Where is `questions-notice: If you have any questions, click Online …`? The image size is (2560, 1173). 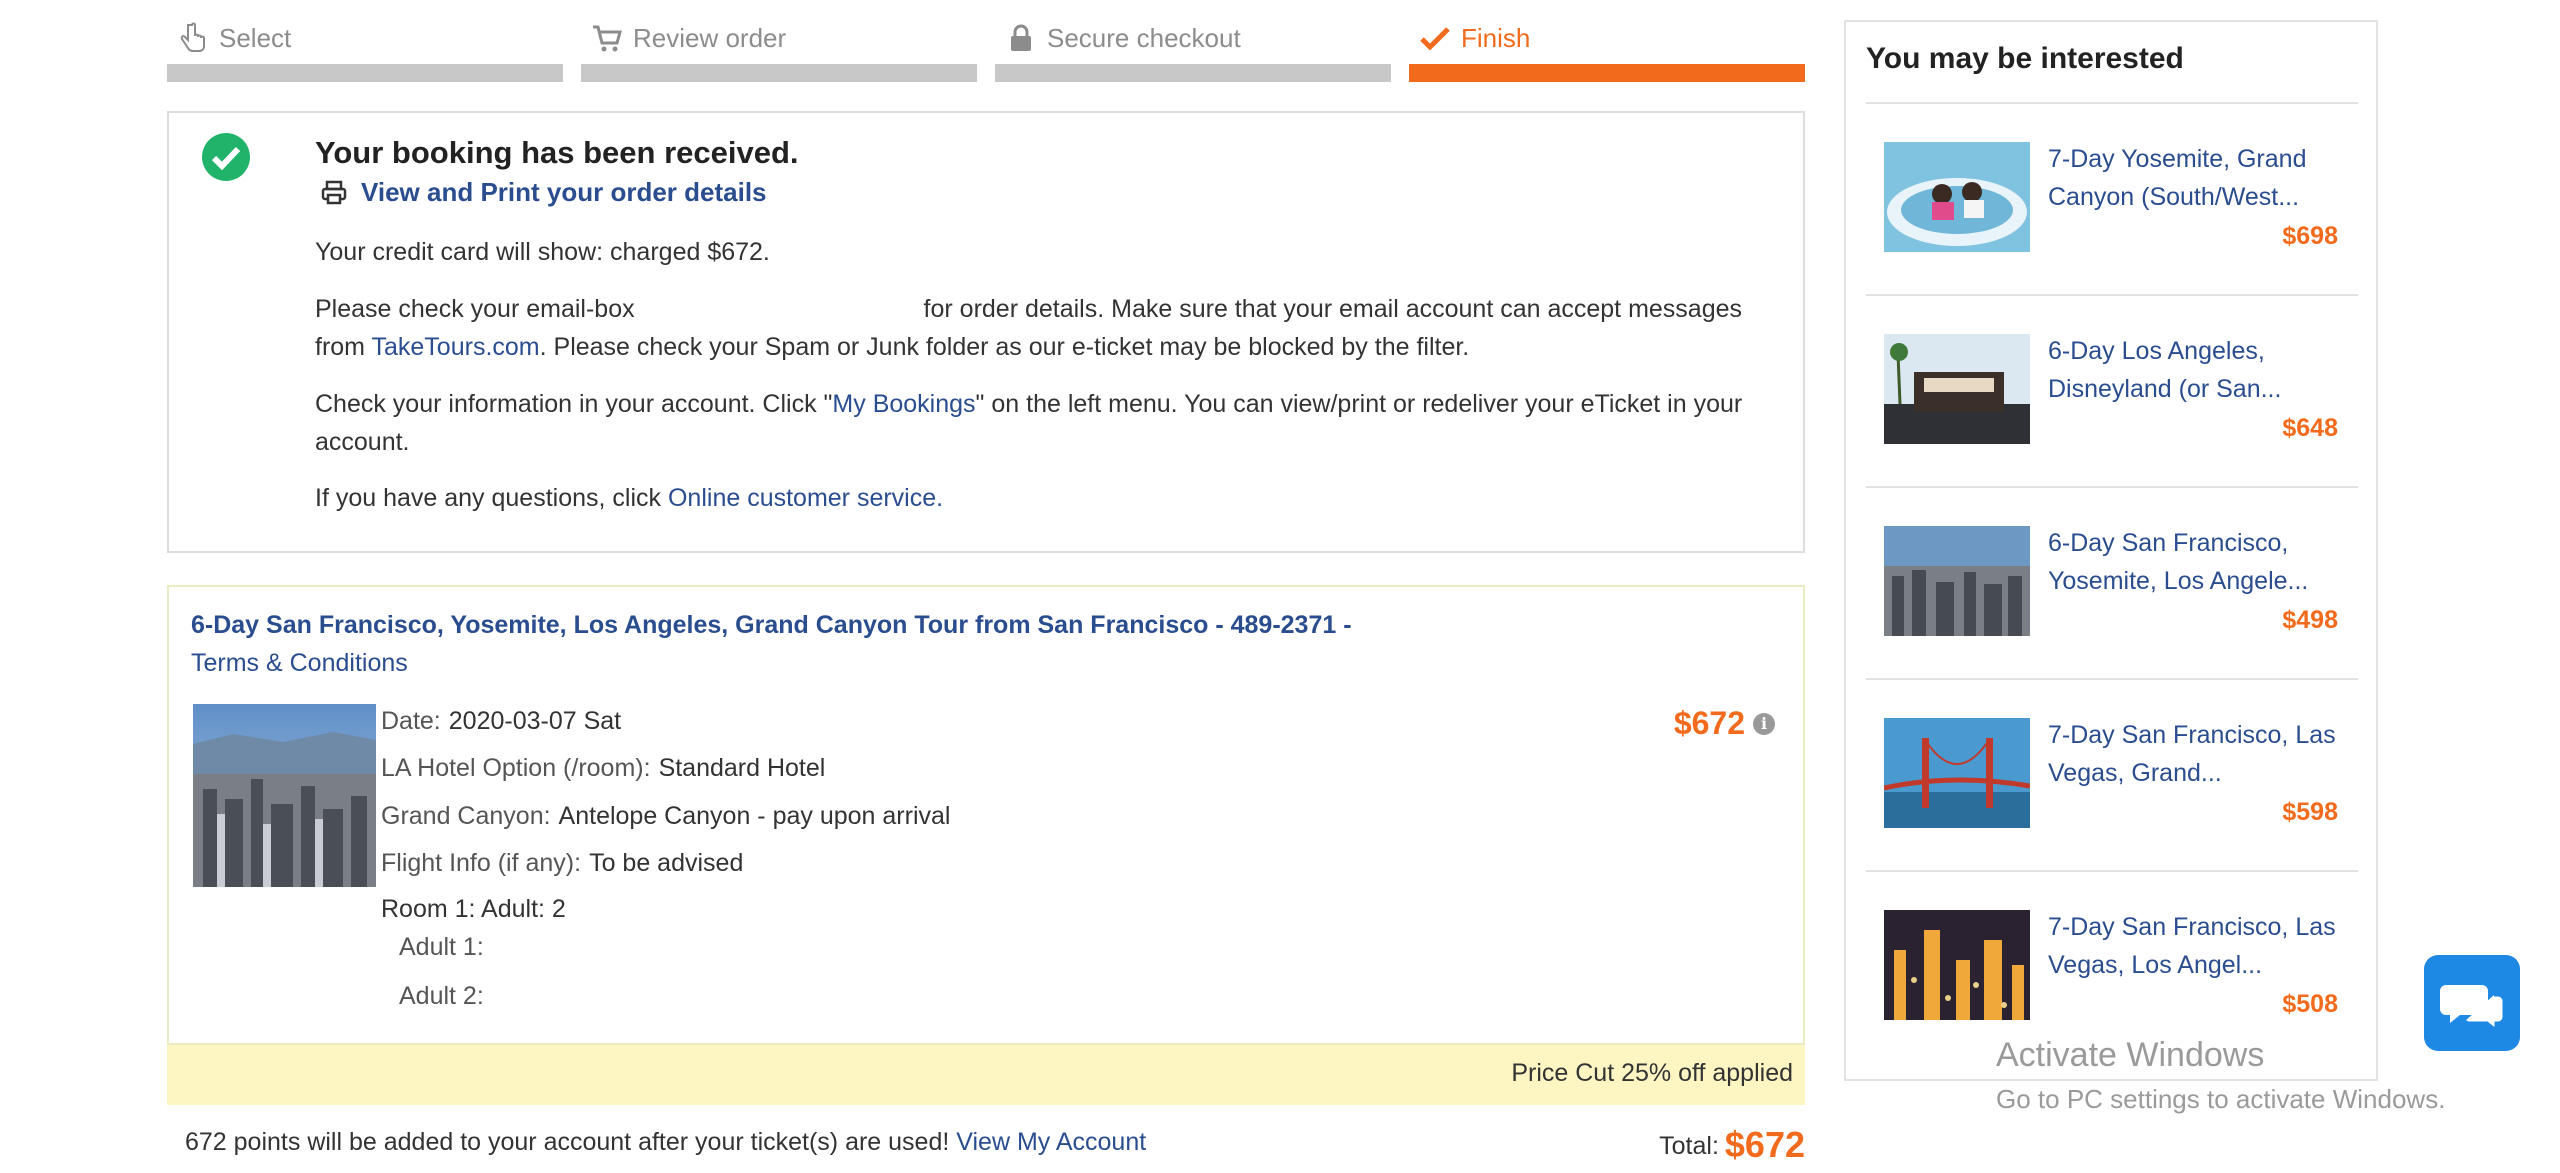
questions-notice: If you have any questions, click Online … is located at coordinates (1050, 498).